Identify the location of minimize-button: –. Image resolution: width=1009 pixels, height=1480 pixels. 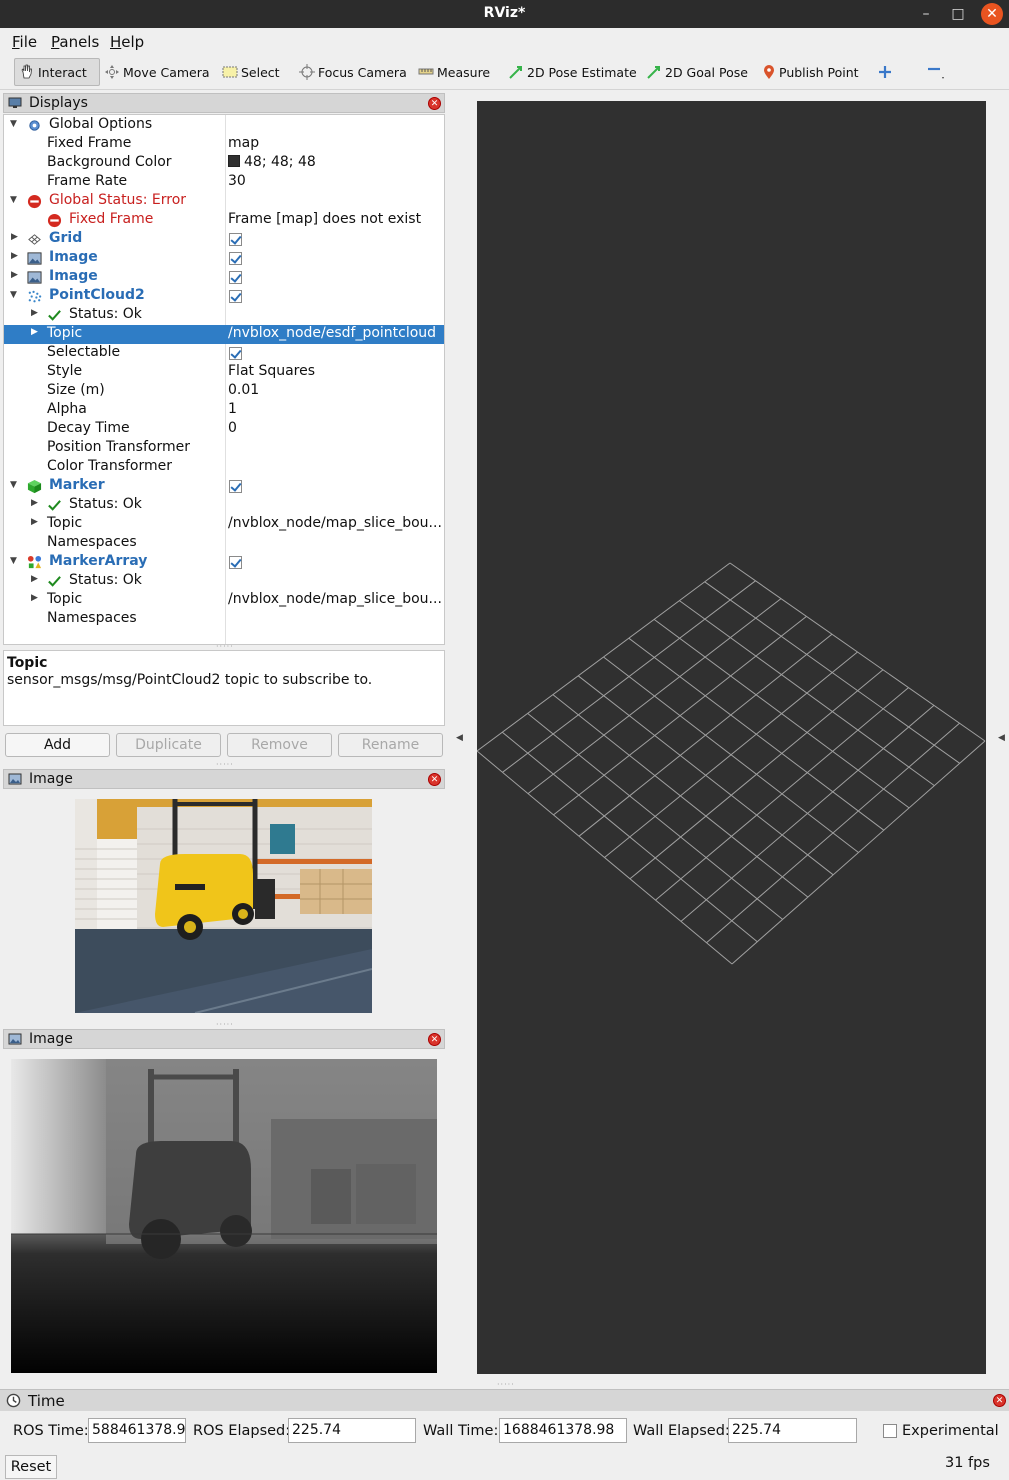
(926, 14).